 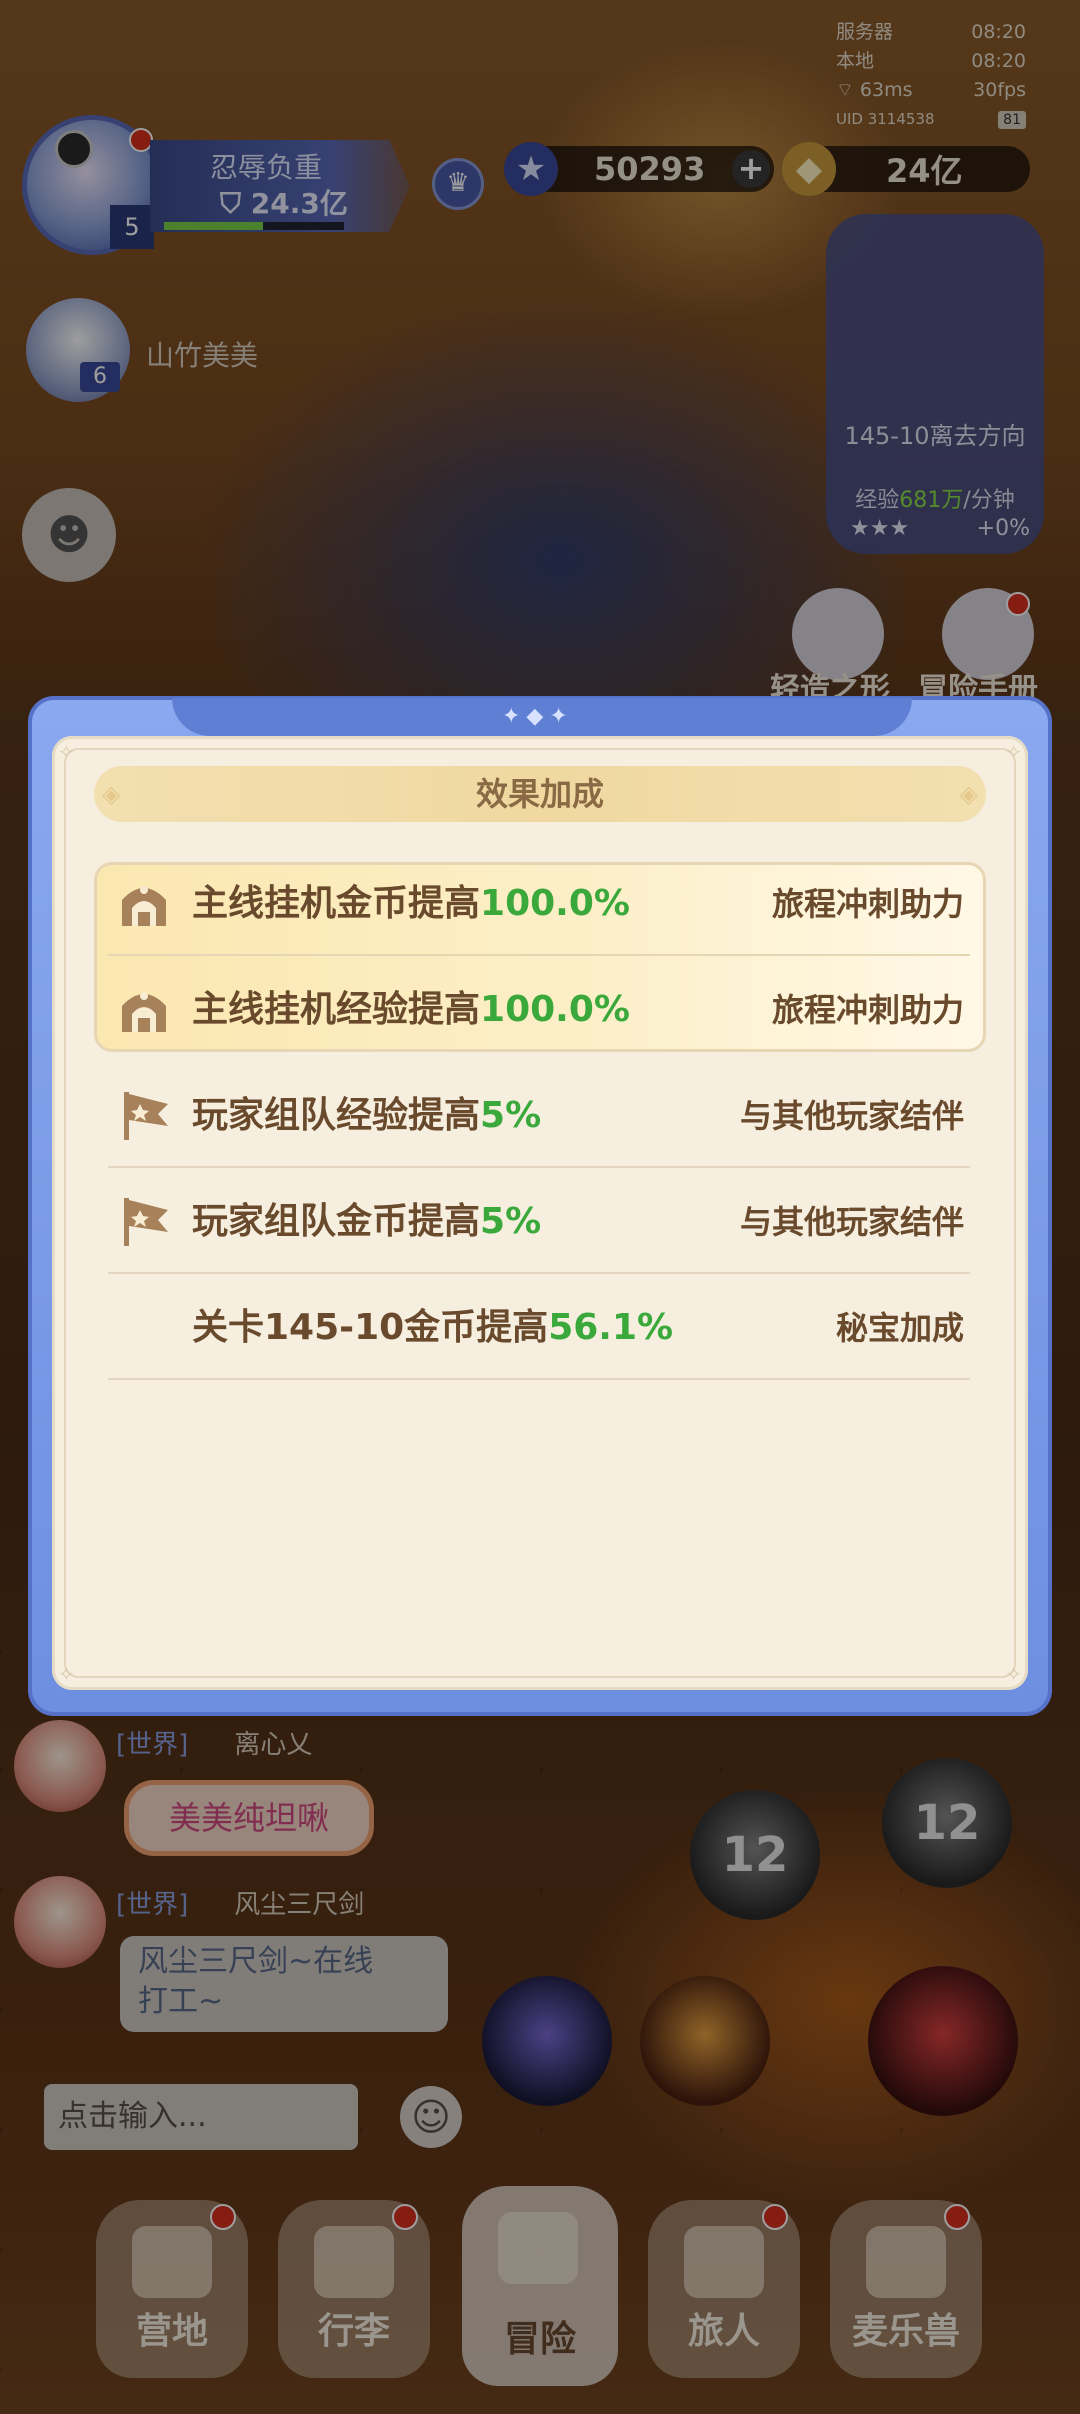 What do you see at coordinates (538, 716) in the screenshot?
I see `ornament-icon: ✦◆✦` at bounding box center [538, 716].